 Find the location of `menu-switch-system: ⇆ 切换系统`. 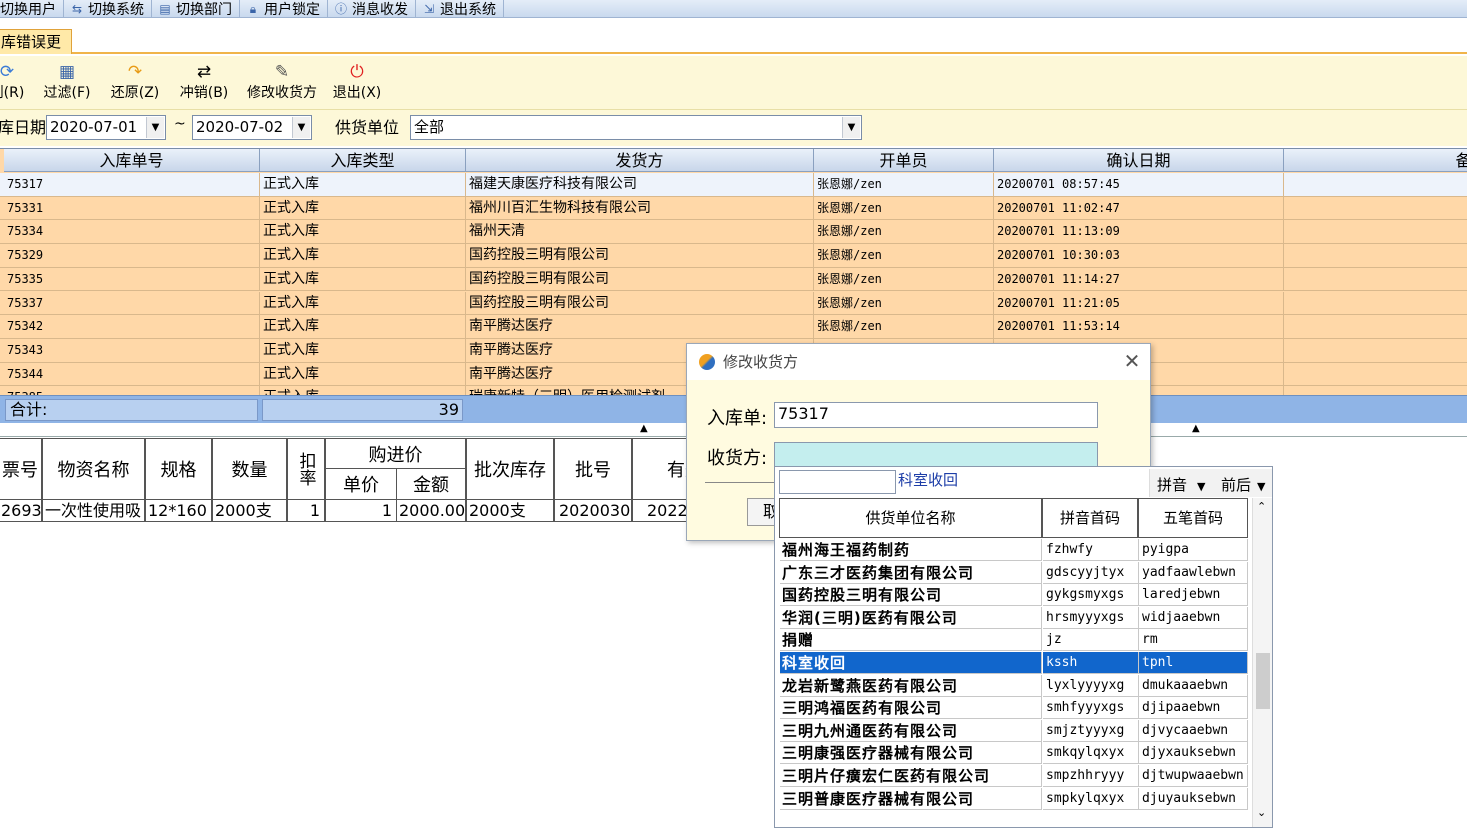

menu-switch-system: ⇆ 切换系统 is located at coordinates (108, 8).